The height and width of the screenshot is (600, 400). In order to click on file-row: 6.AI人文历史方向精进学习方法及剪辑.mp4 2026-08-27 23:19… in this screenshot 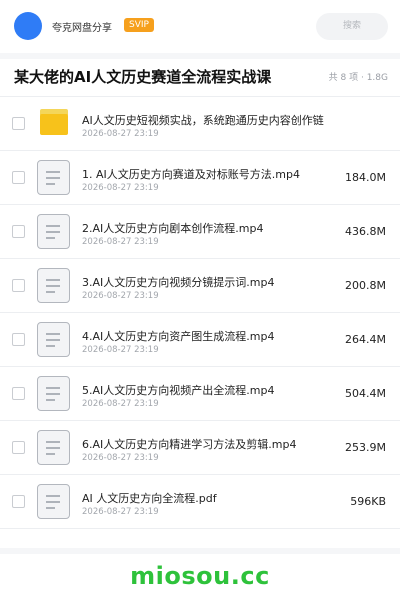, I will do `click(200, 448)`.